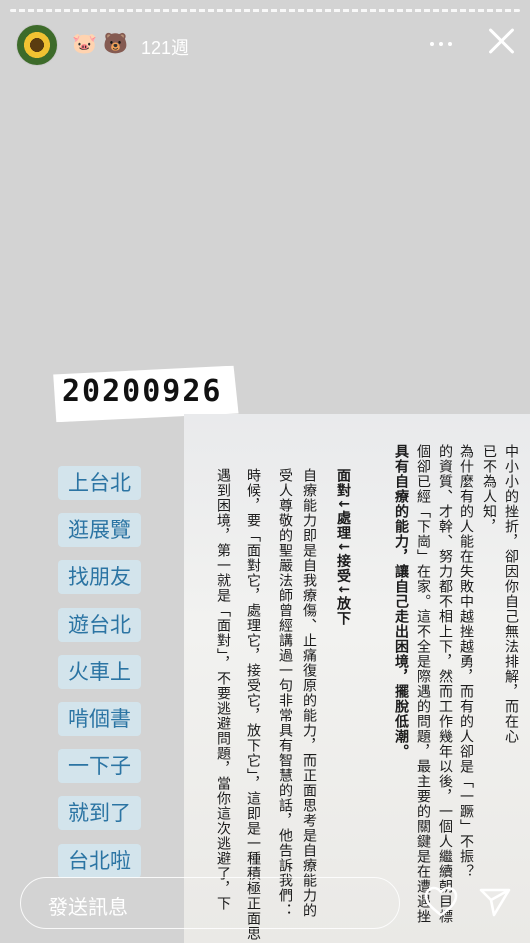  What do you see at coordinates (99, 483) in the screenshot?
I see `sticker-item: 上台北` at bounding box center [99, 483].